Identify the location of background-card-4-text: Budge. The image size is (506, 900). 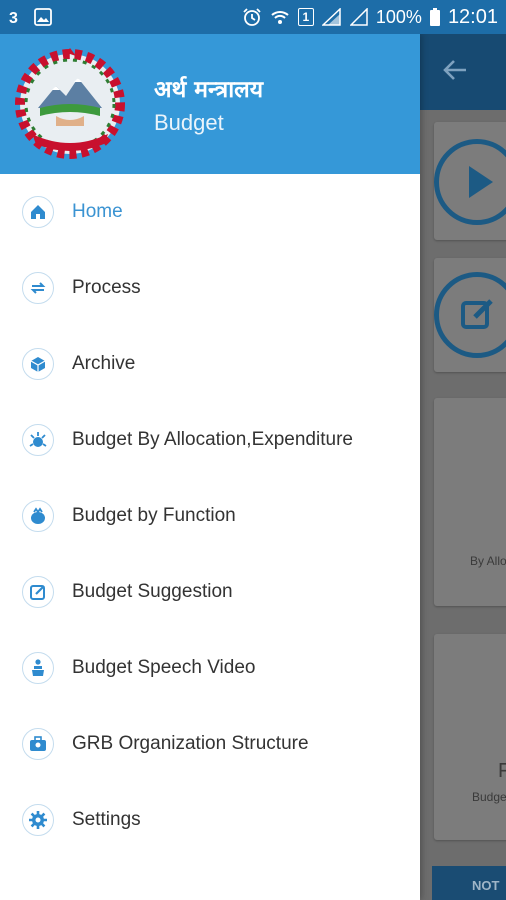
(489, 797).